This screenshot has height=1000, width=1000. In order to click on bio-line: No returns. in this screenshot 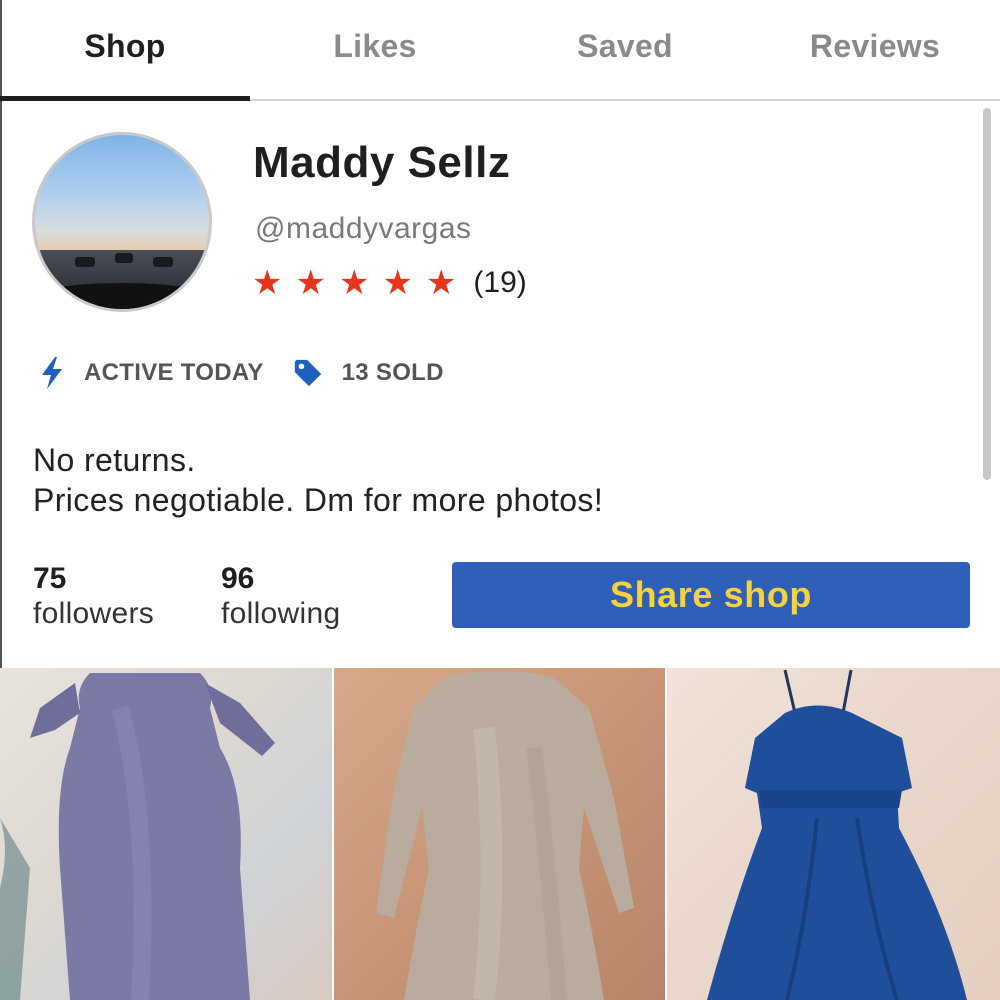, I will do `click(114, 460)`.